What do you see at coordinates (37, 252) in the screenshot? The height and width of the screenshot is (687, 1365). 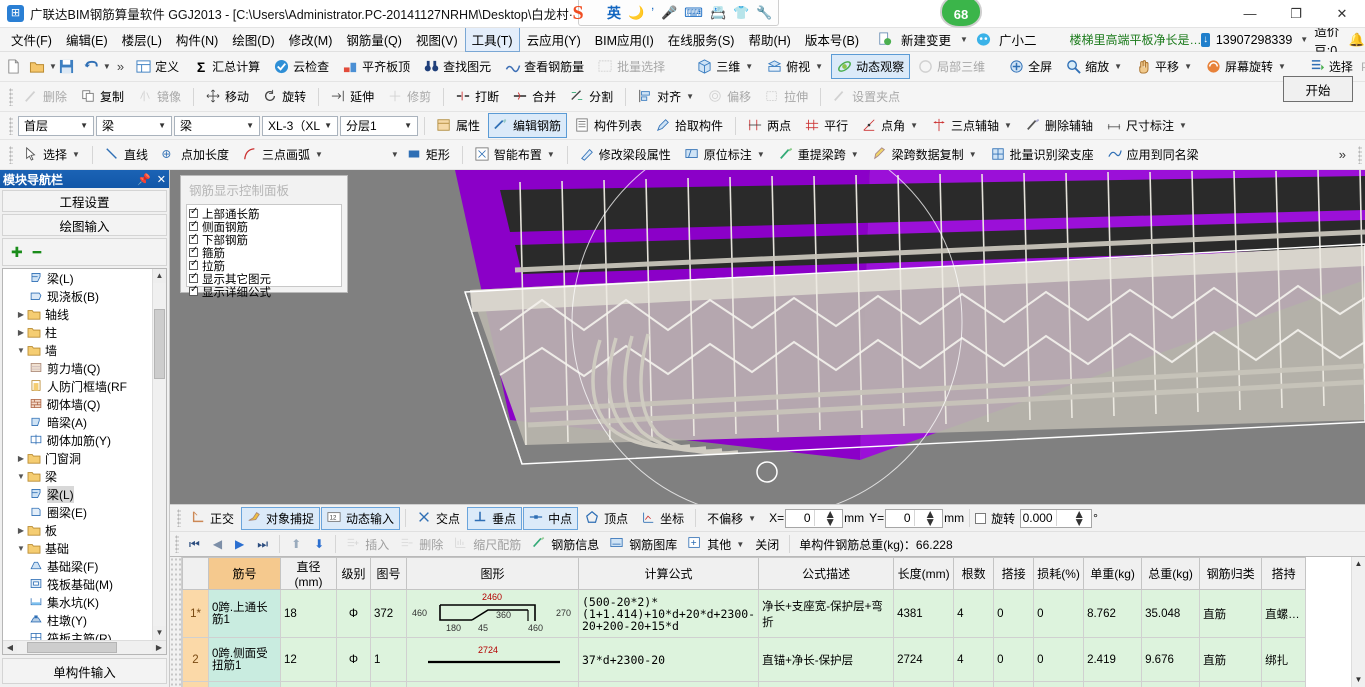 I see `remove-icon: ━` at bounding box center [37, 252].